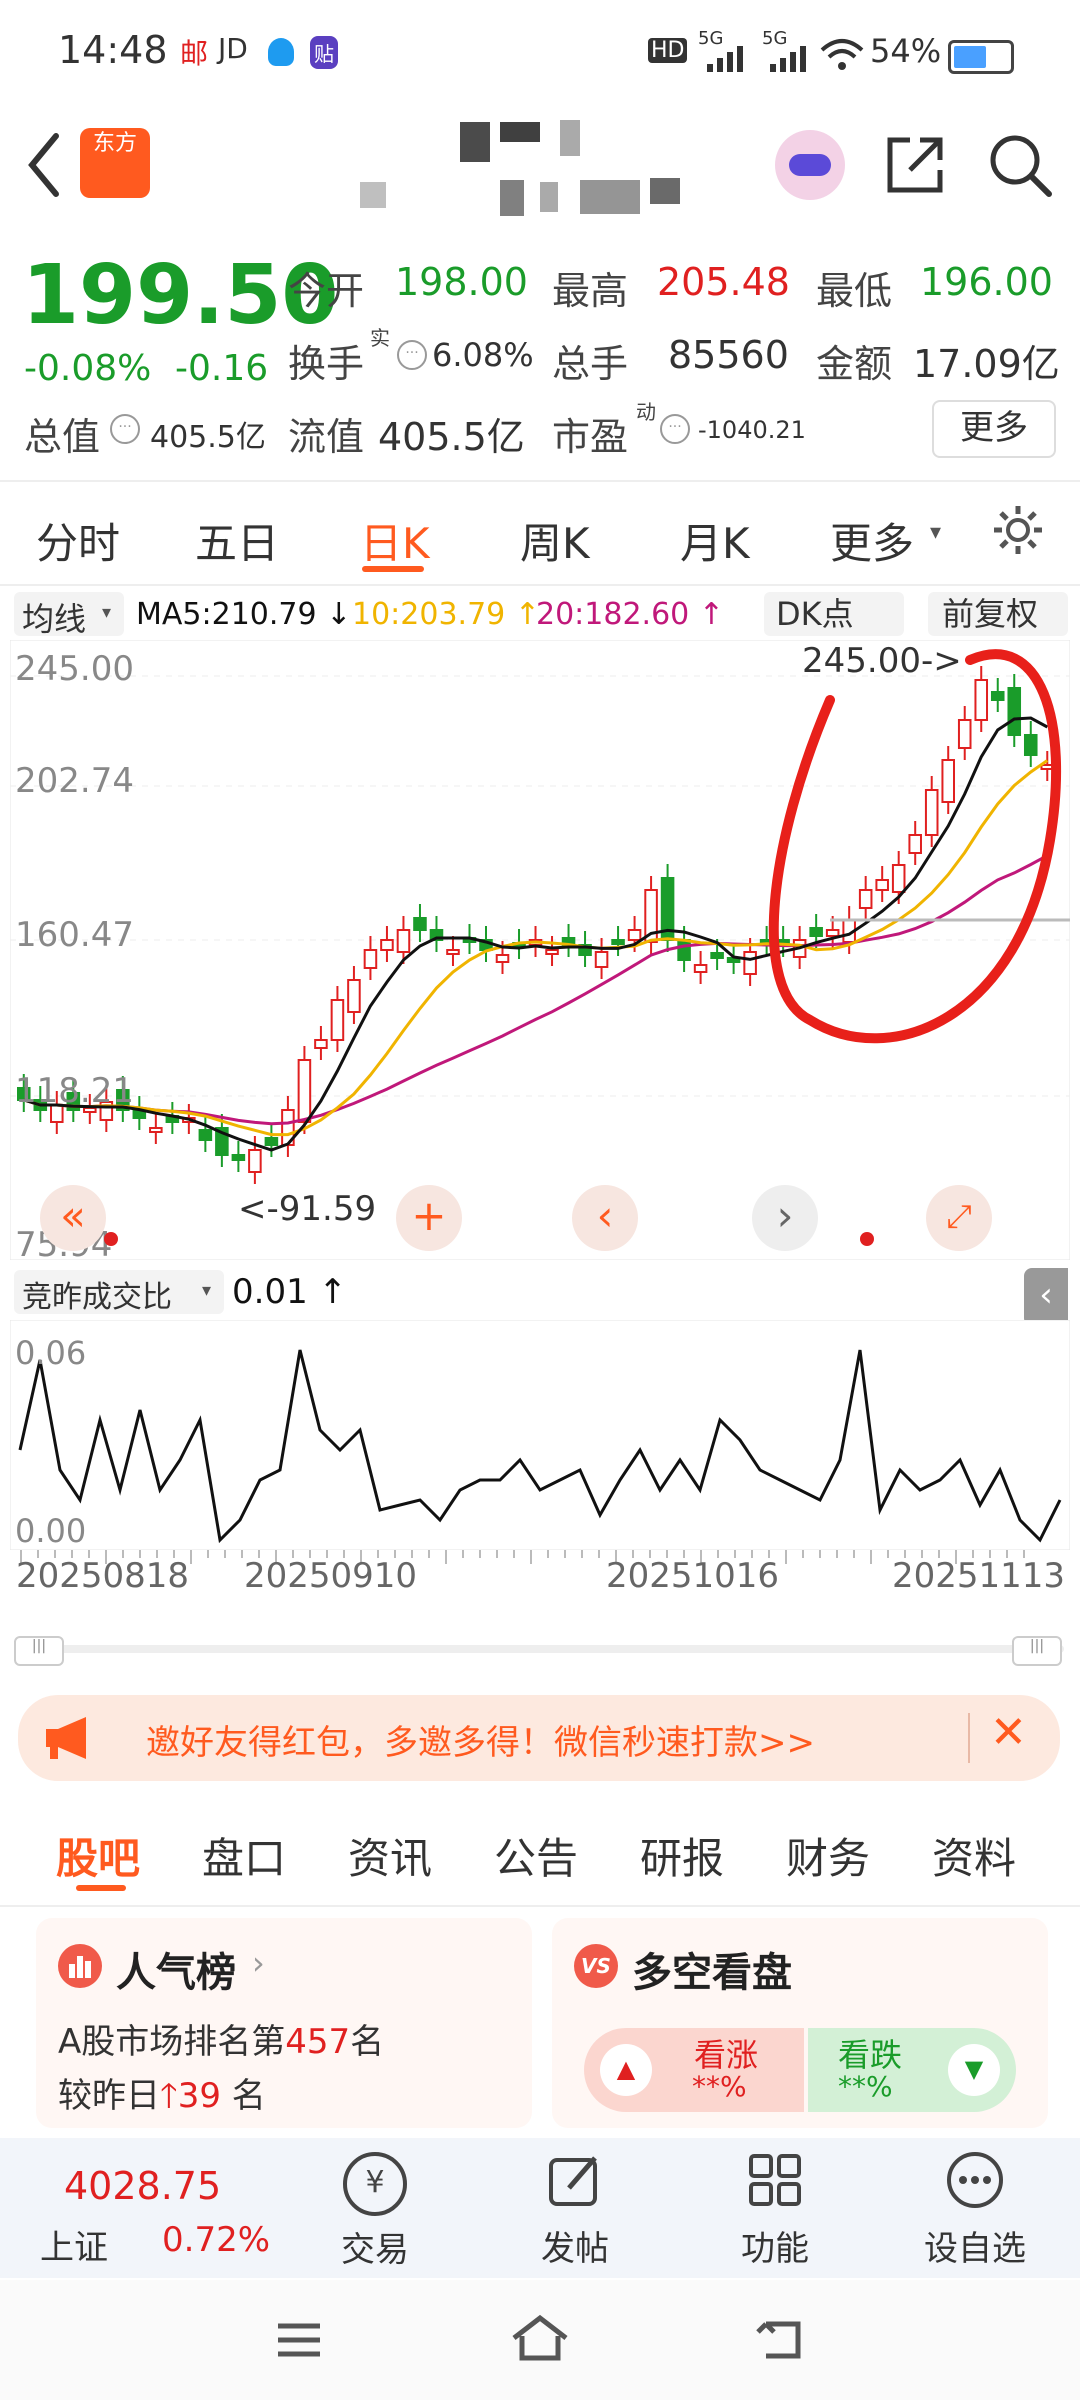 This screenshot has width=1080, height=2400. What do you see at coordinates (723, 282) in the screenshot?
I see `high-value: 205.48` at bounding box center [723, 282].